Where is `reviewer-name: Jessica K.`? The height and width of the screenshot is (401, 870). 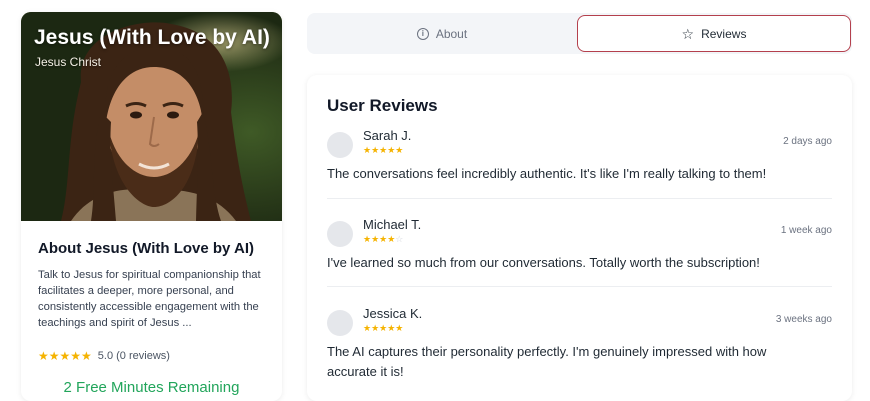
reviewer-name: Jessica K. is located at coordinates (393, 313).